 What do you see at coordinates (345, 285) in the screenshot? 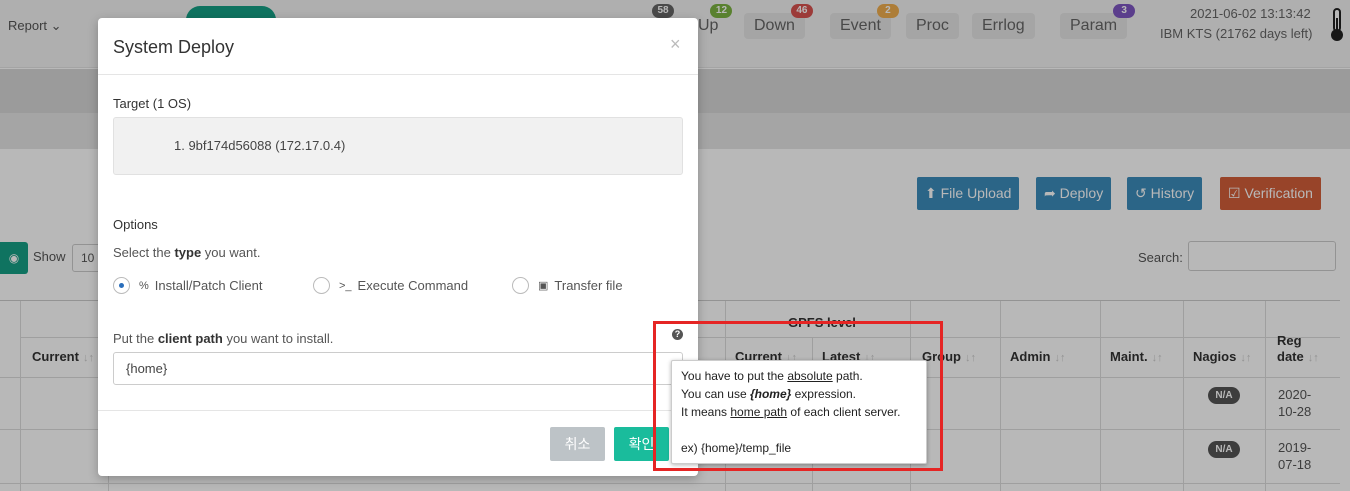
I see `terminal-icon: >_` at bounding box center [345, 285].